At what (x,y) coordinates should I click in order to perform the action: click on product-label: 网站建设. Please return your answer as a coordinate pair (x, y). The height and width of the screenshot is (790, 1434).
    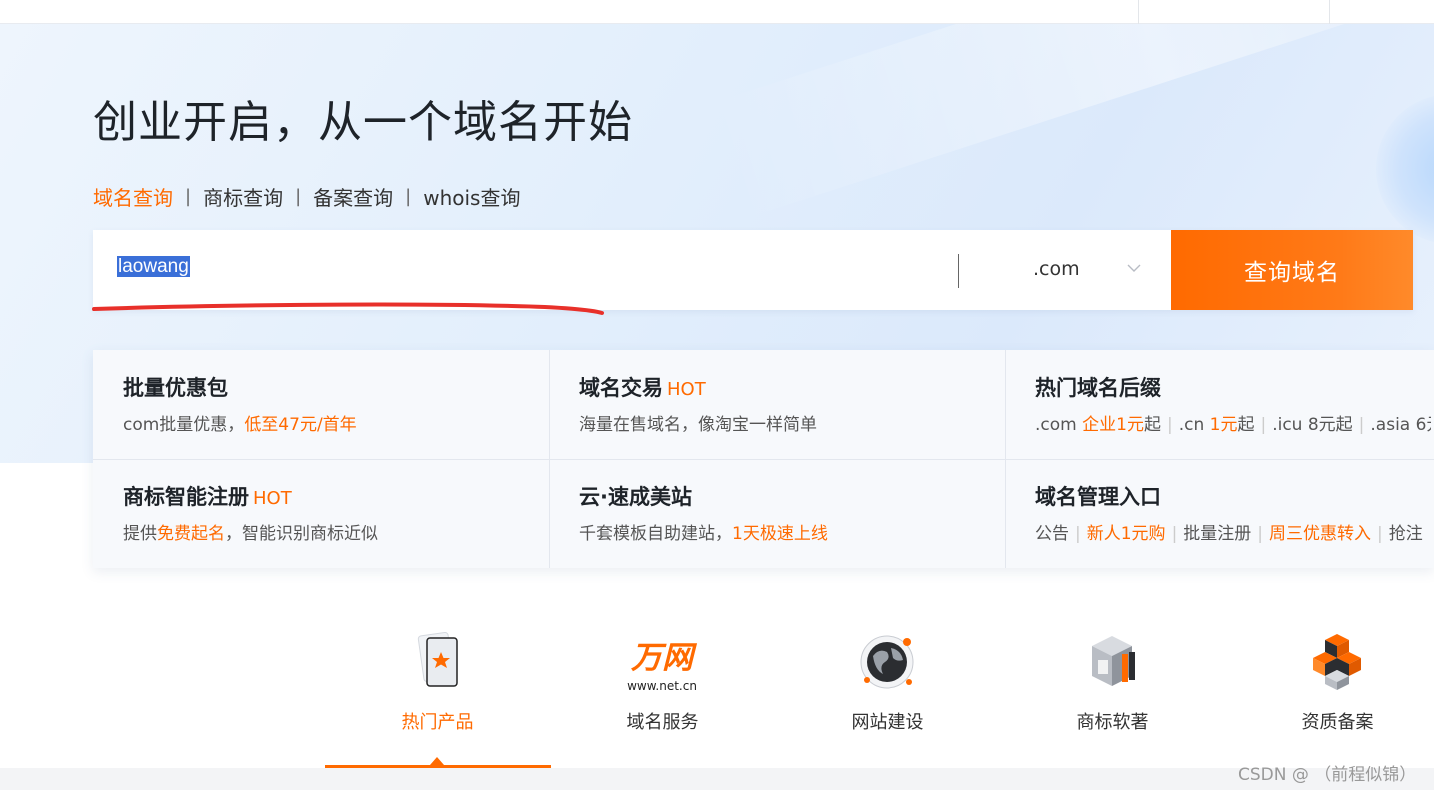
    Looking at the image, I should click on (887, 722).